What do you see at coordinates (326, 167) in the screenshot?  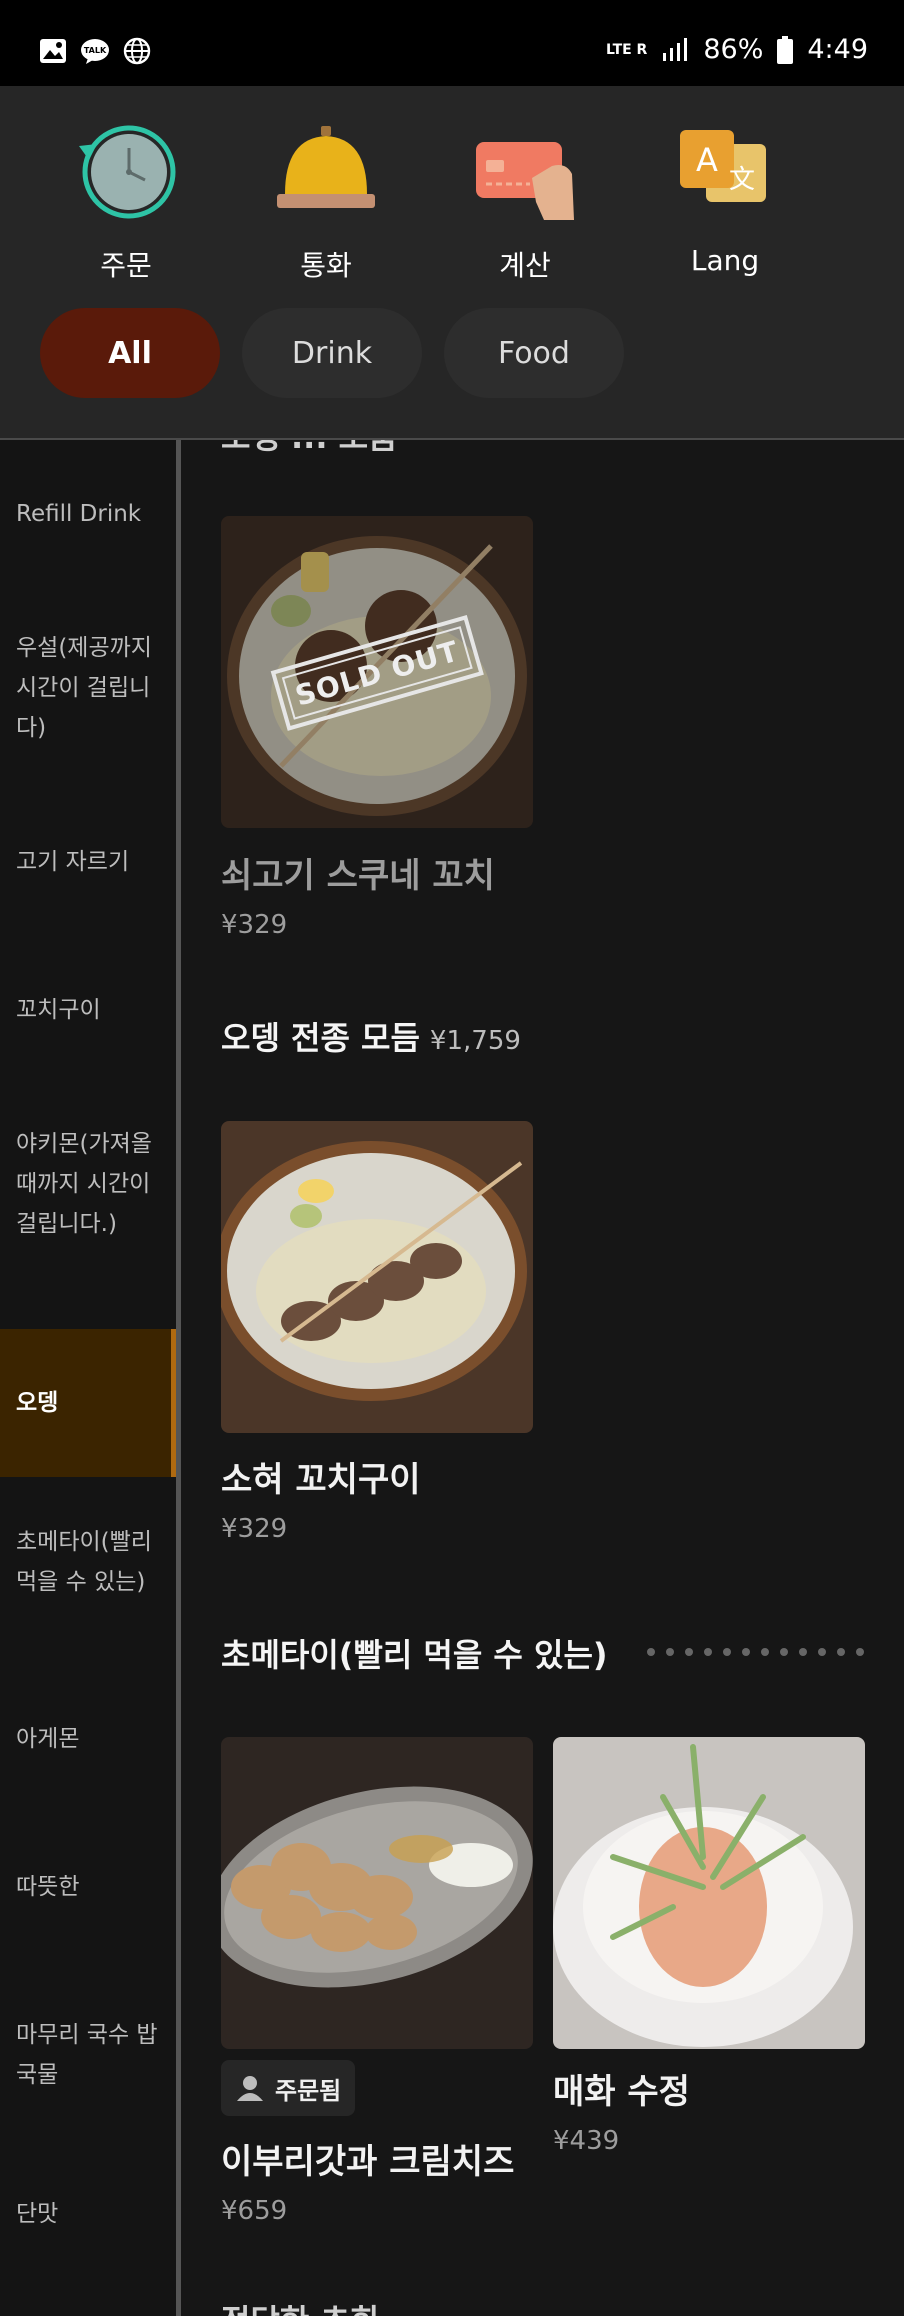 I see `service-bell-icon` at bounding box center [326, 167].